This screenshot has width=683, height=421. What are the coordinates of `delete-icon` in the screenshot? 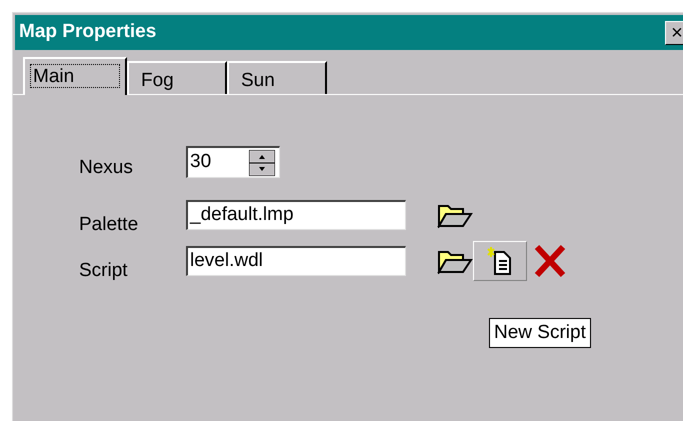 It's located at (550, 261).